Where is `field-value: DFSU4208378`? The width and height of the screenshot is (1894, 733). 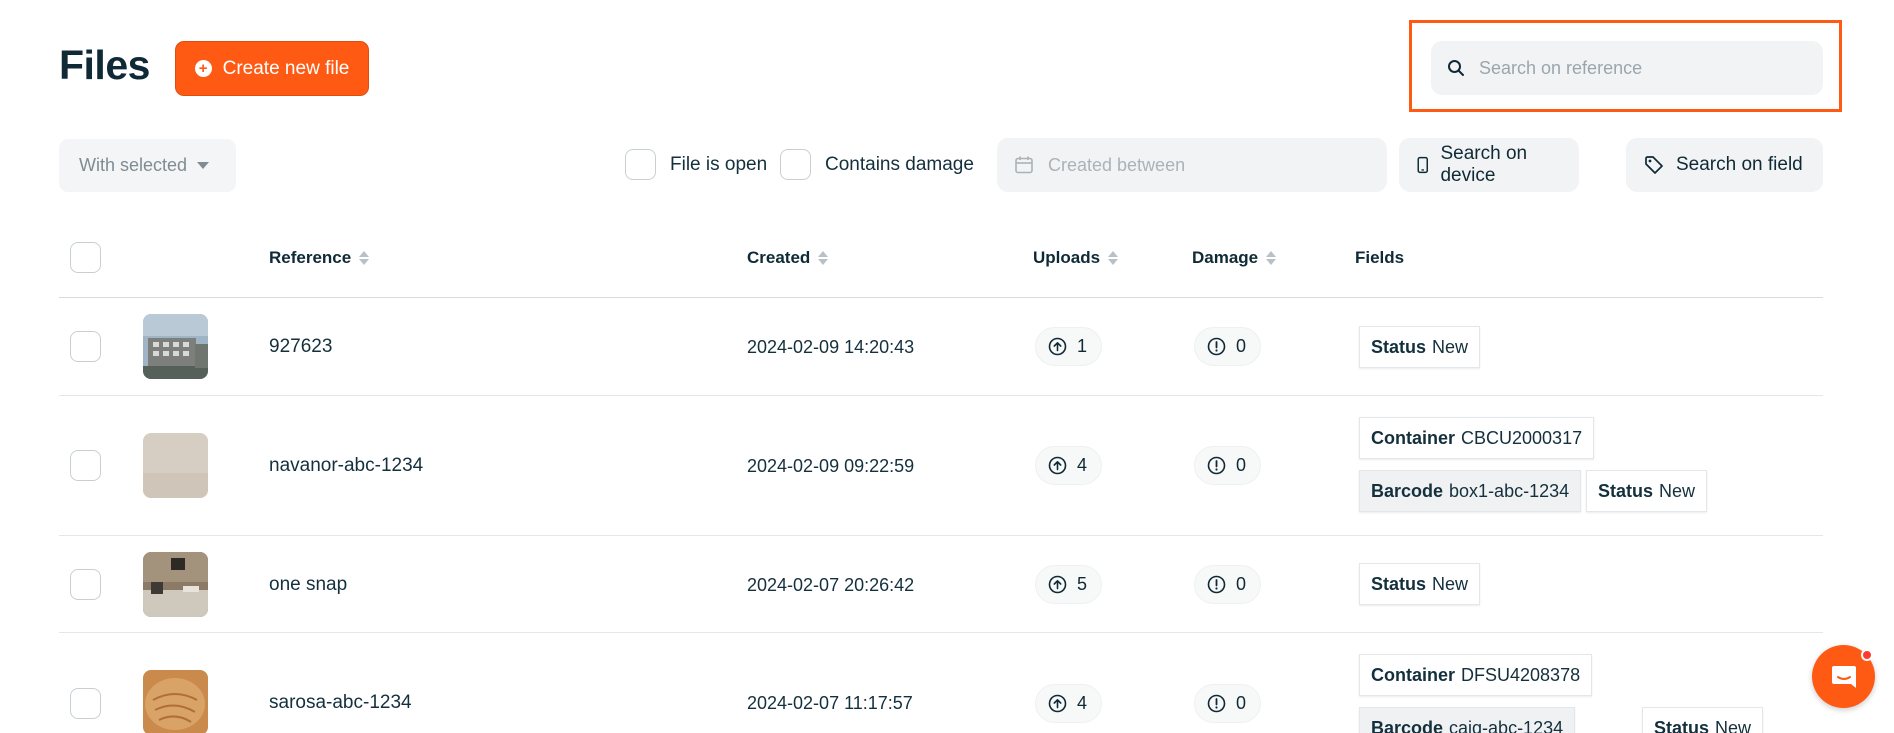
field-value: DFSU4208378 is located at coordinates (1521, 674).